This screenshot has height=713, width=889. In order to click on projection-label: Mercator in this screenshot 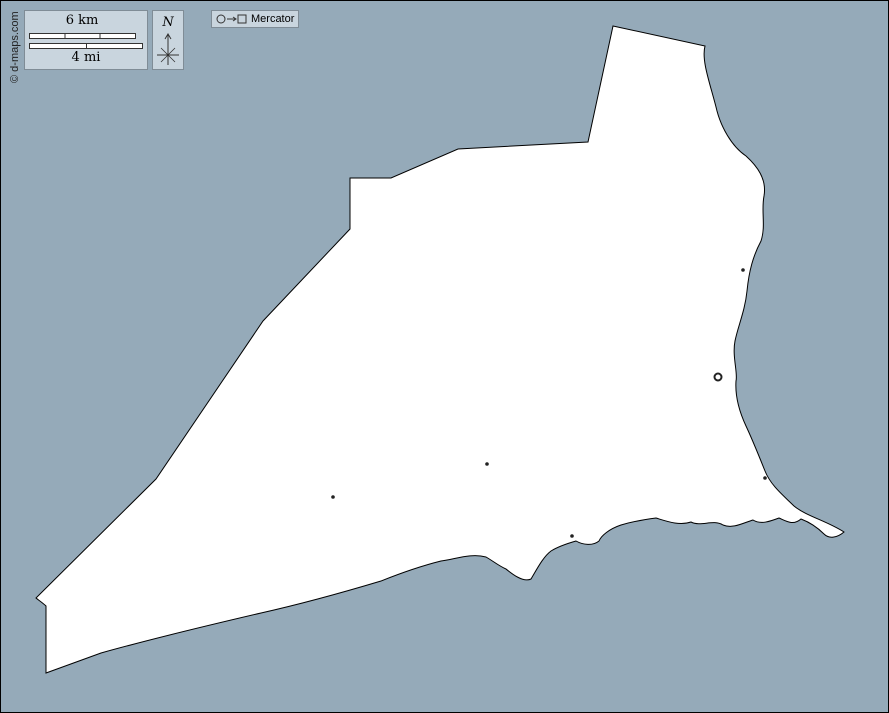, I will do `click(273, 19)`.